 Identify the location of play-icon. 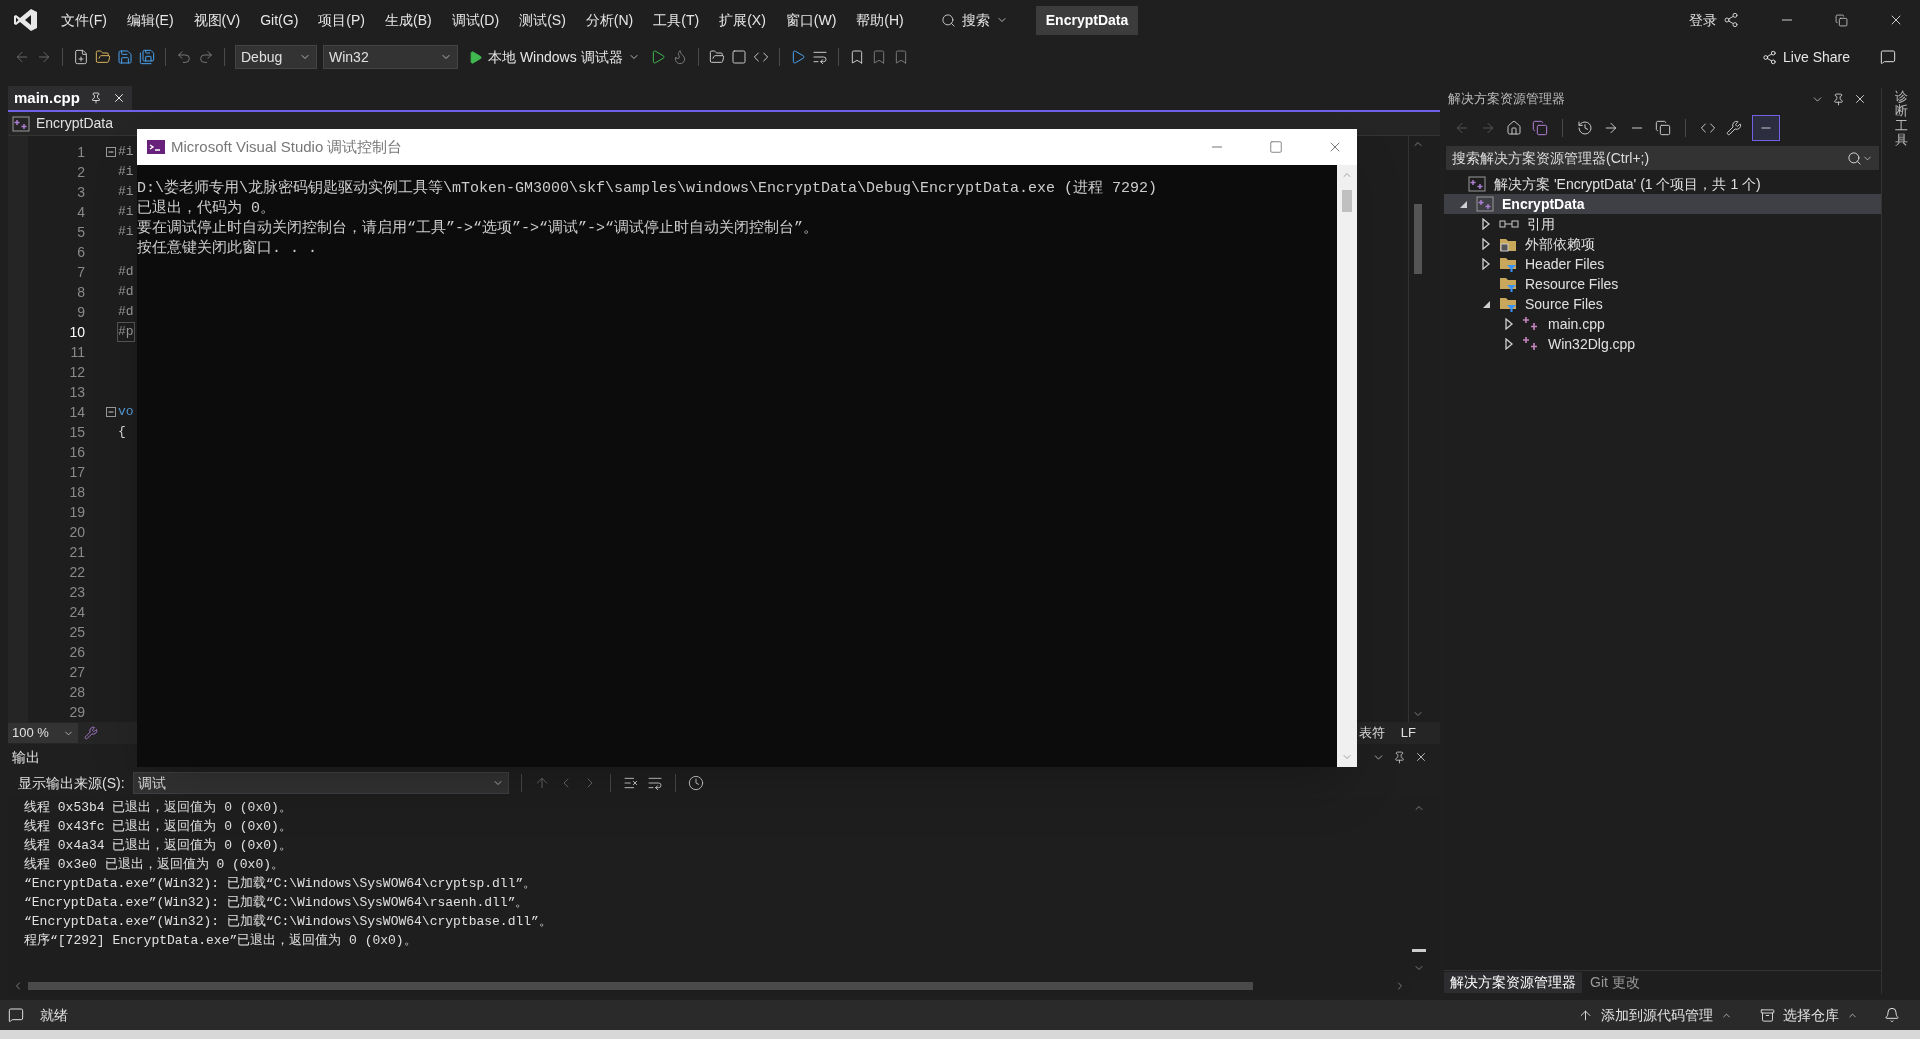
(475, 57).